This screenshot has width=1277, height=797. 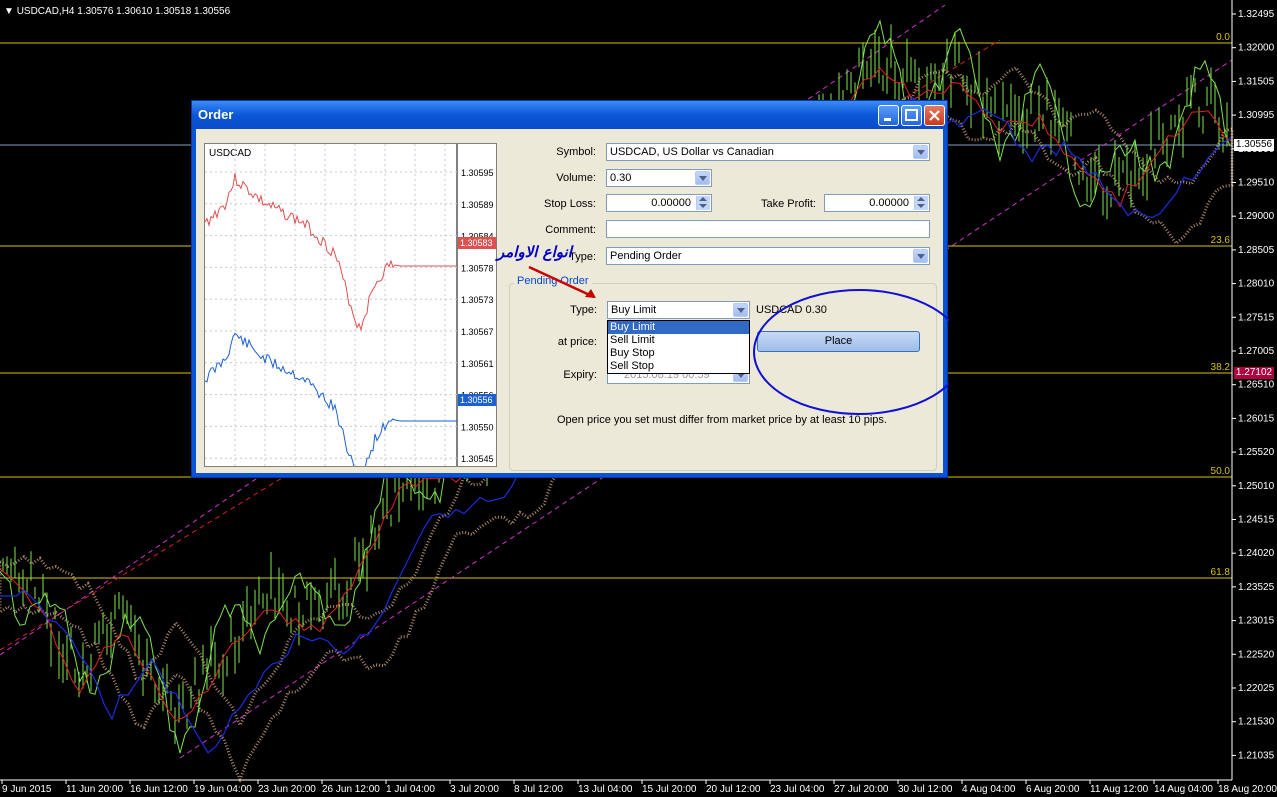 I want to click on price-axis-label: 1.26015, so click(x=1256, y=418).